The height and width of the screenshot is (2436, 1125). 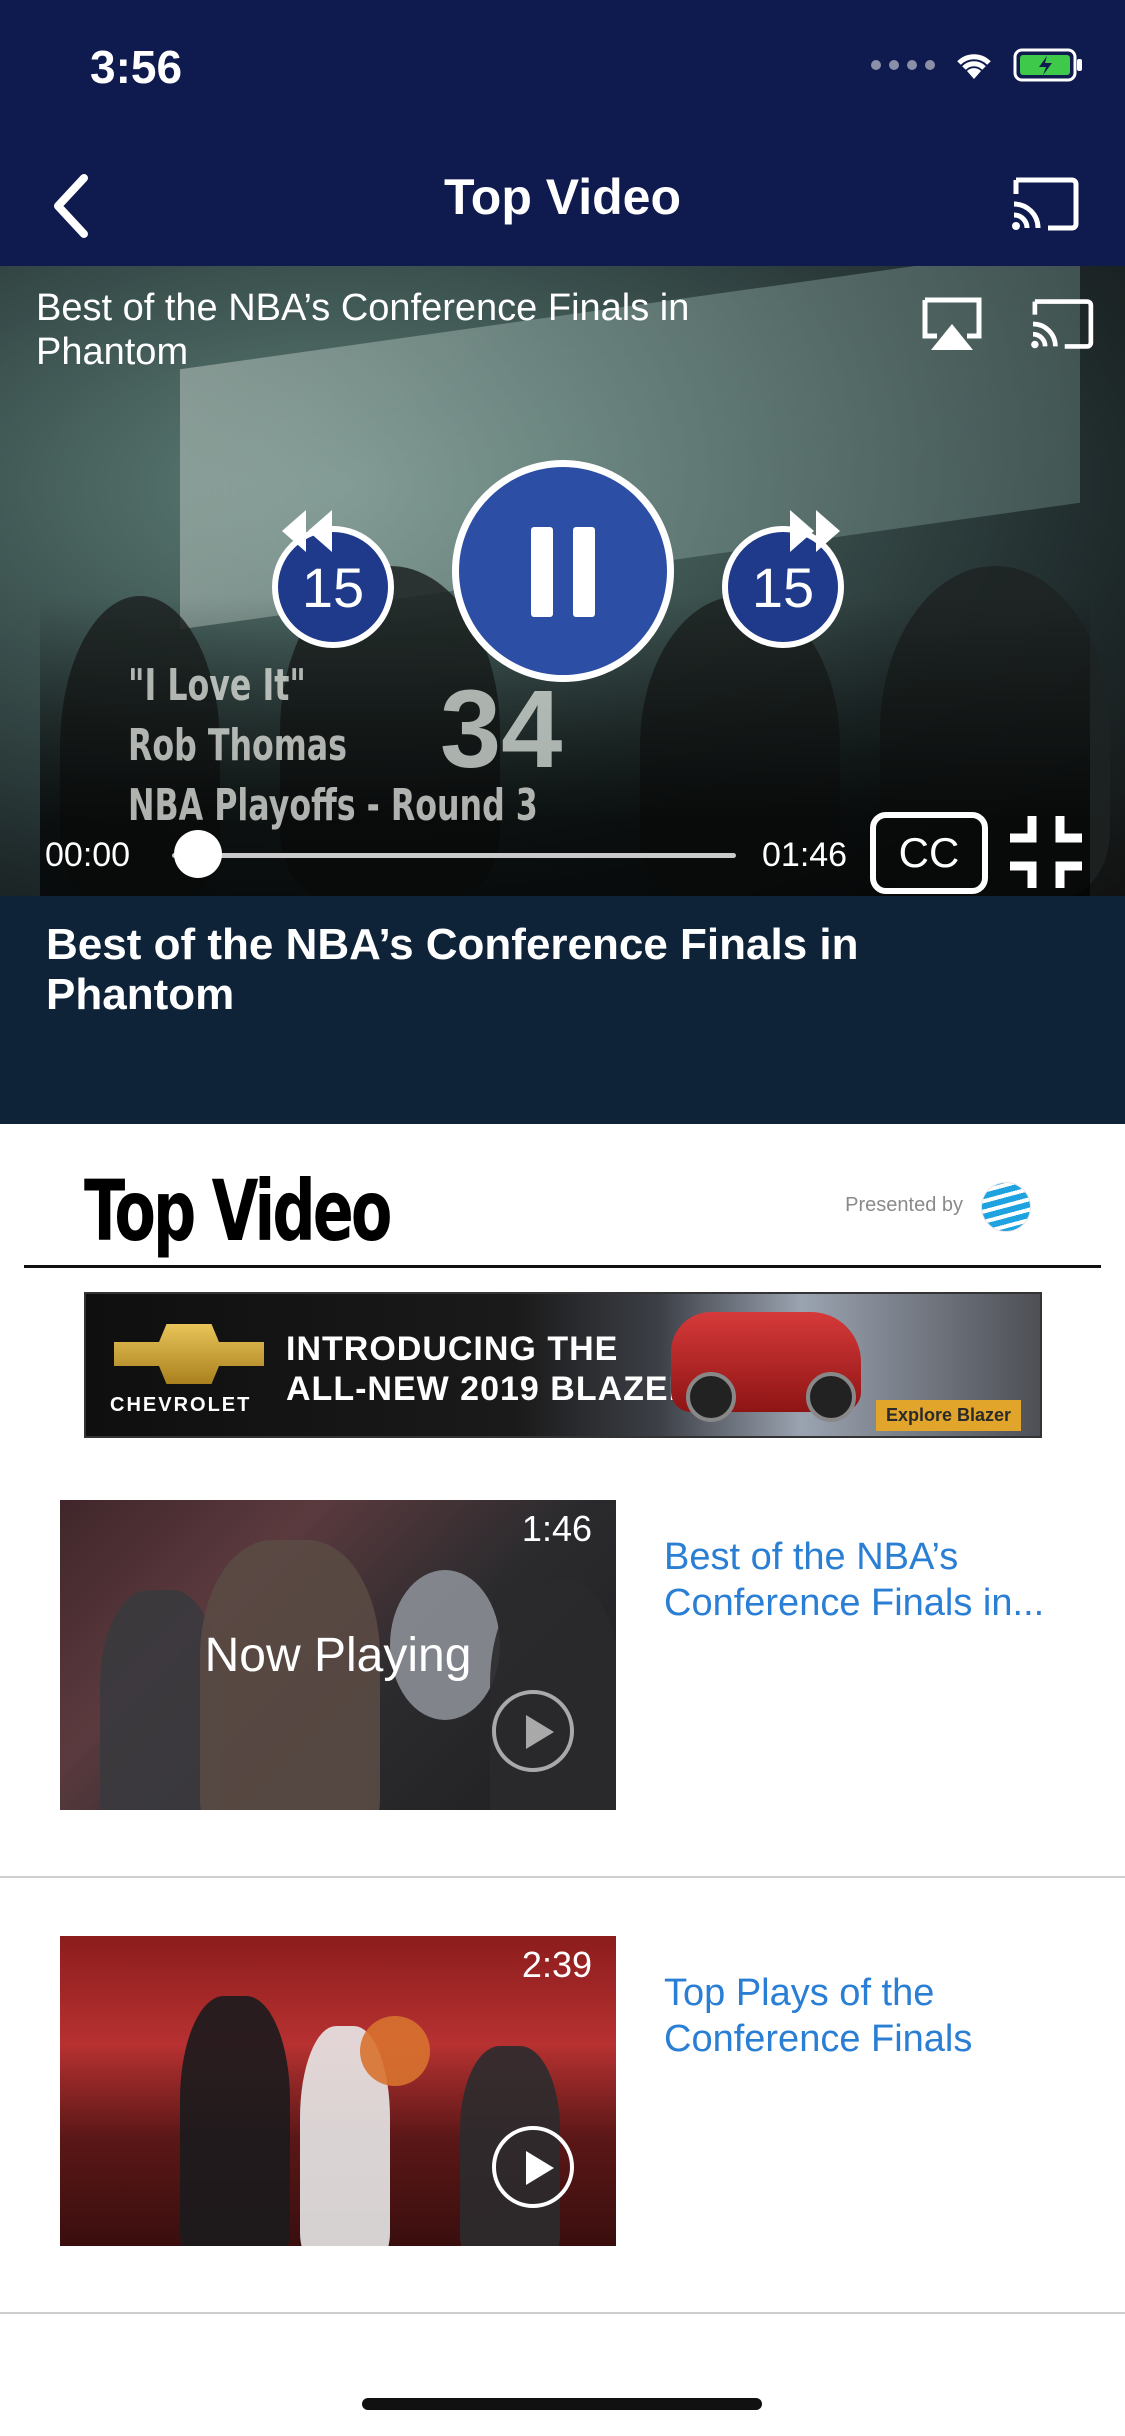 I want to click on airplay-icon, so click(x=952, y=324).